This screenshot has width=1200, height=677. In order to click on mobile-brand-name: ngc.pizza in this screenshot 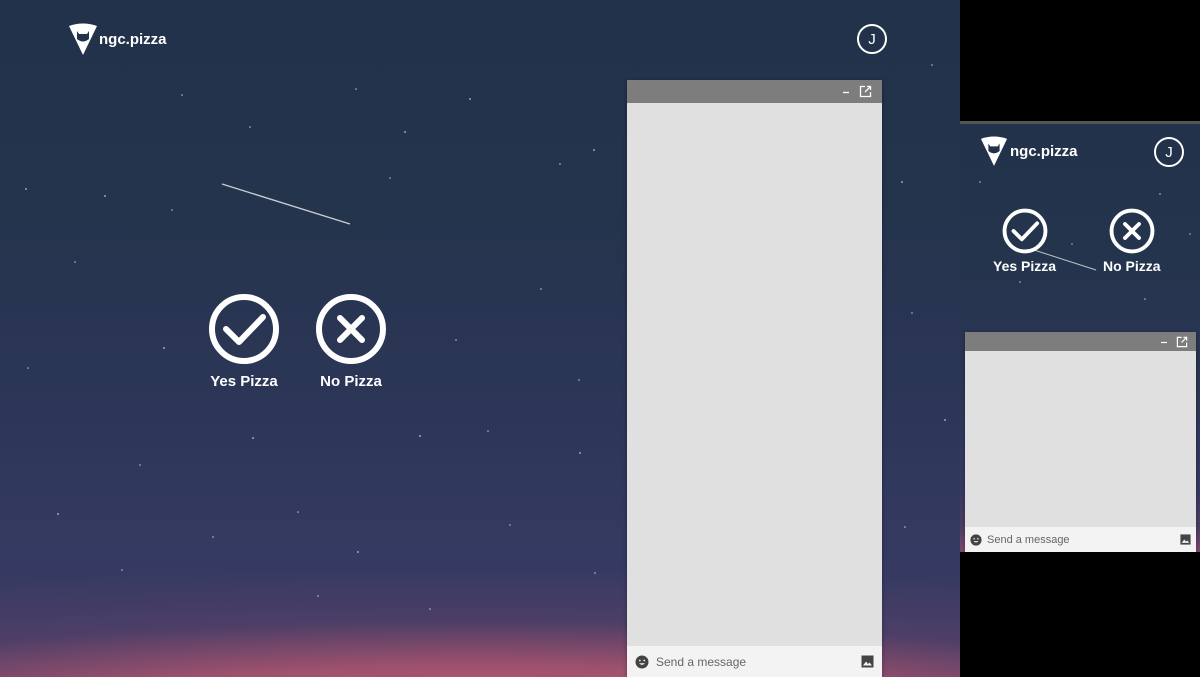, I will do `click(1044, 151)`.